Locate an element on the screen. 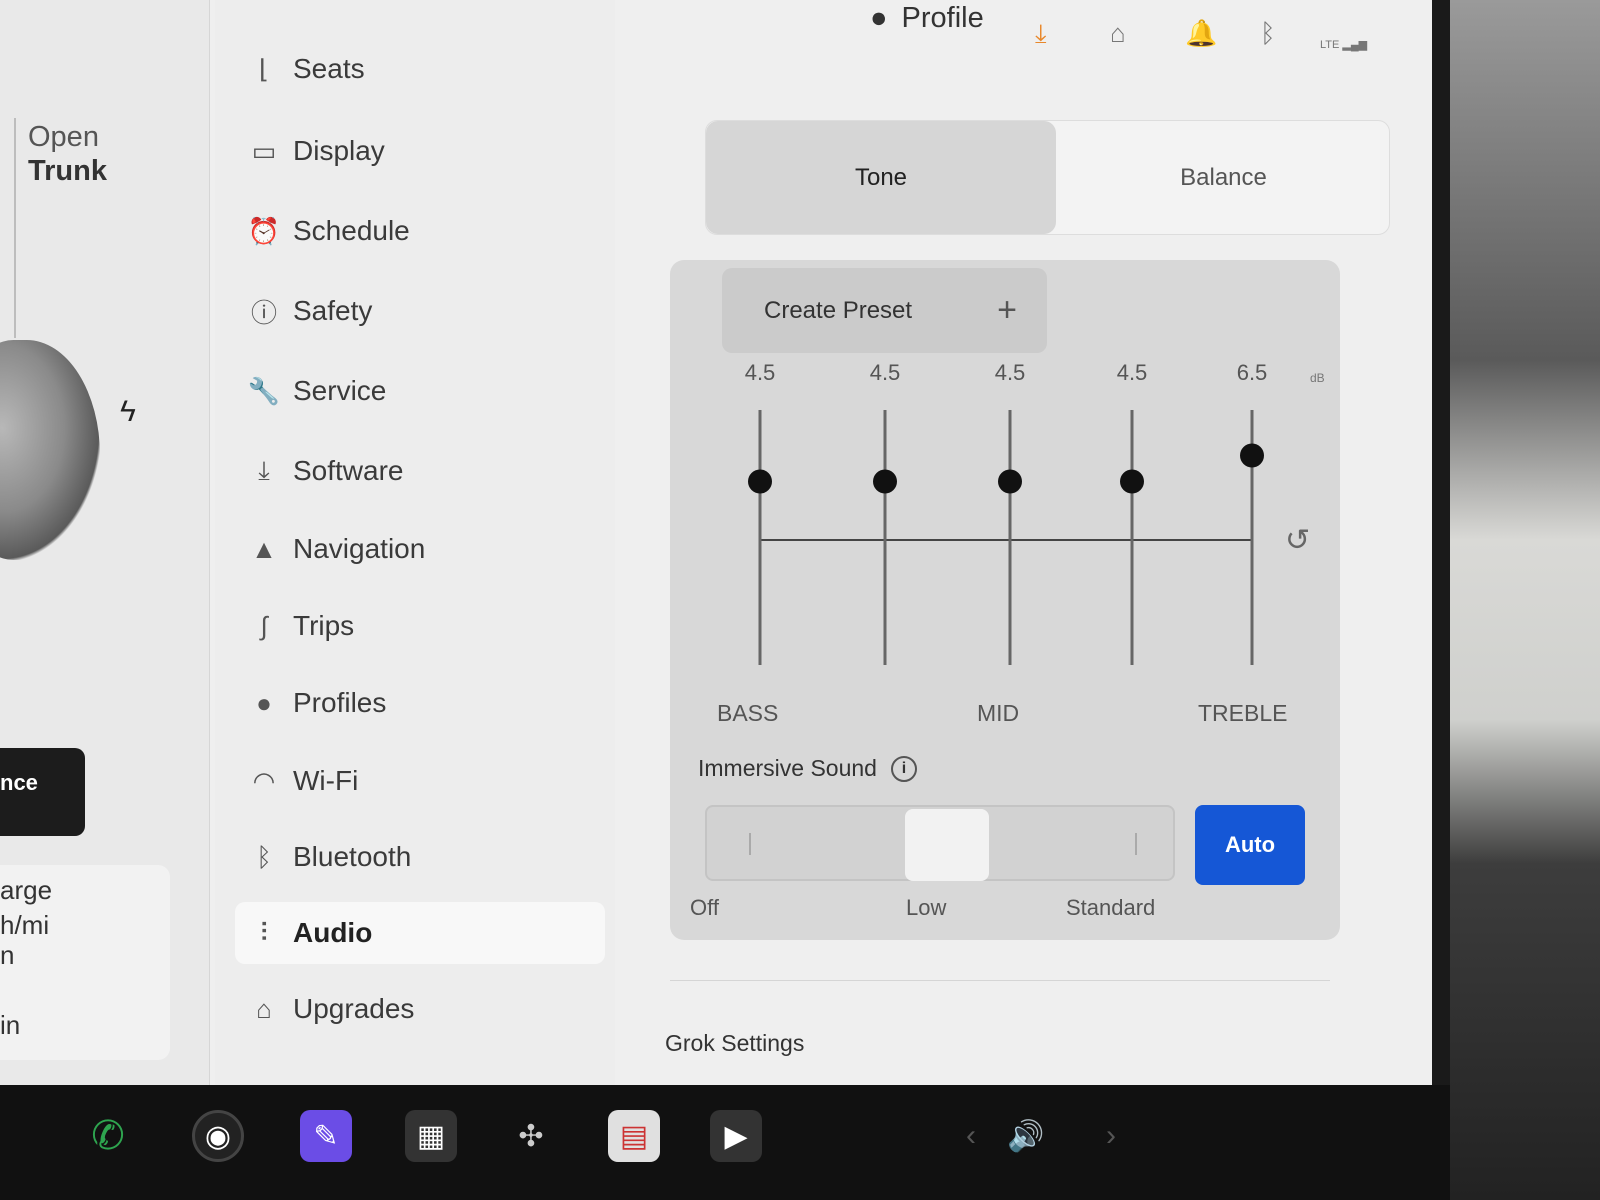 The image size is (1600, 1200). car-panel: Open Trunk ϟ nce arge h/mi n in is located at coordinates (105, 542).